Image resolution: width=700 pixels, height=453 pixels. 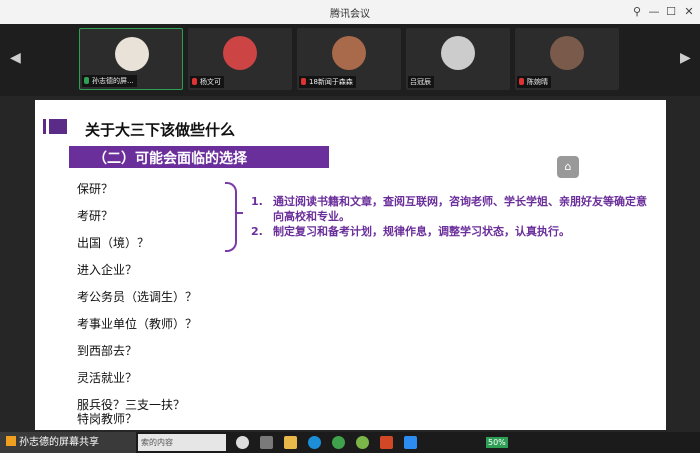 What do you see at coordinates (654, 12) in the screenshot?
I see `minimize-button: —` at bounding box center [654, 12].